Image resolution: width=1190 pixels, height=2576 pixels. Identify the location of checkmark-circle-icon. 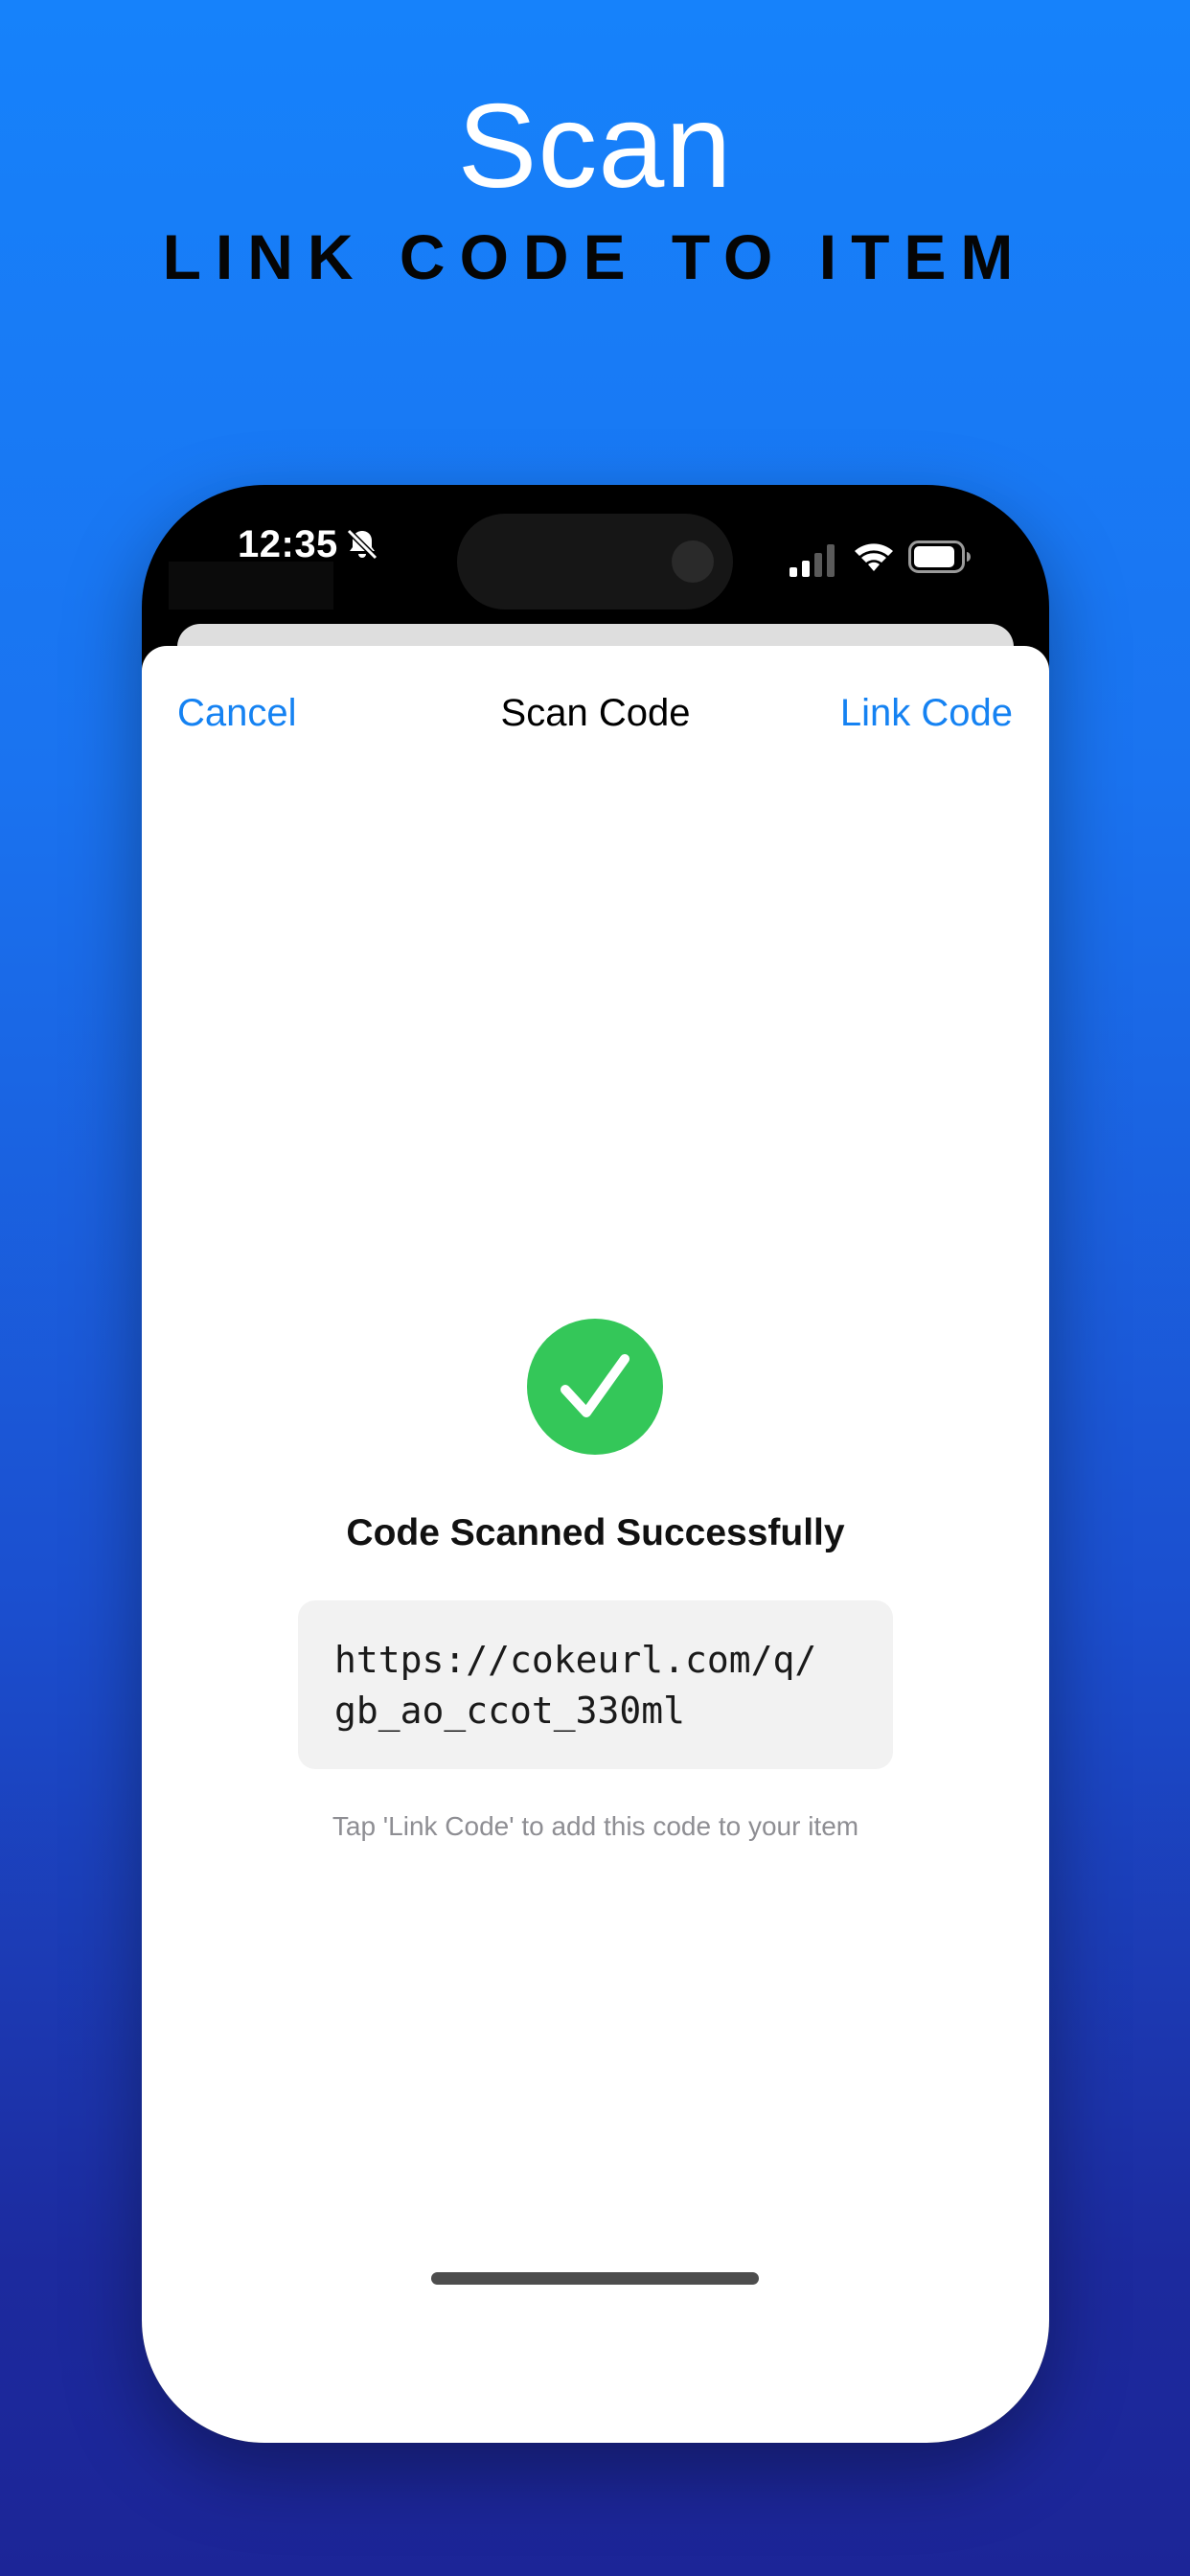
(595, 1387).